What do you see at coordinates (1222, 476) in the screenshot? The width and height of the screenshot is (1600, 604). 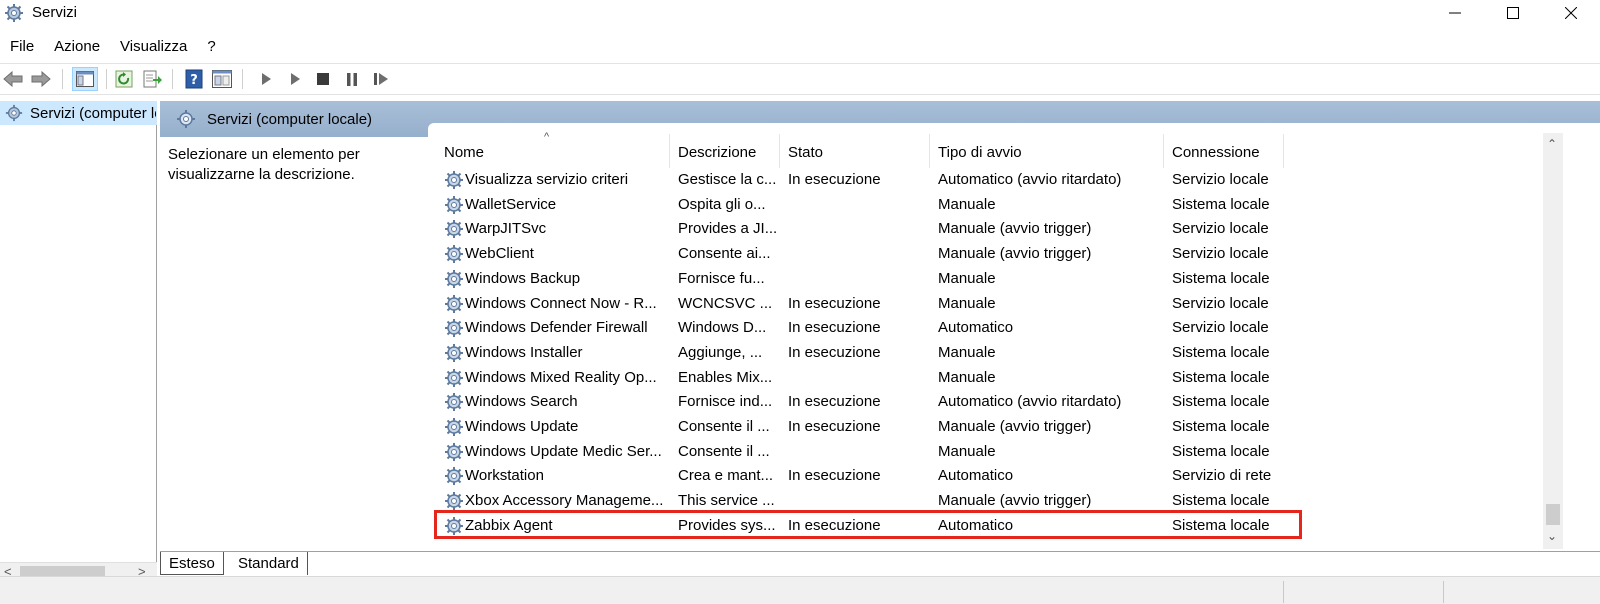 I see `service-logon: Servizio di rete` at bounding box center [1222, 476].